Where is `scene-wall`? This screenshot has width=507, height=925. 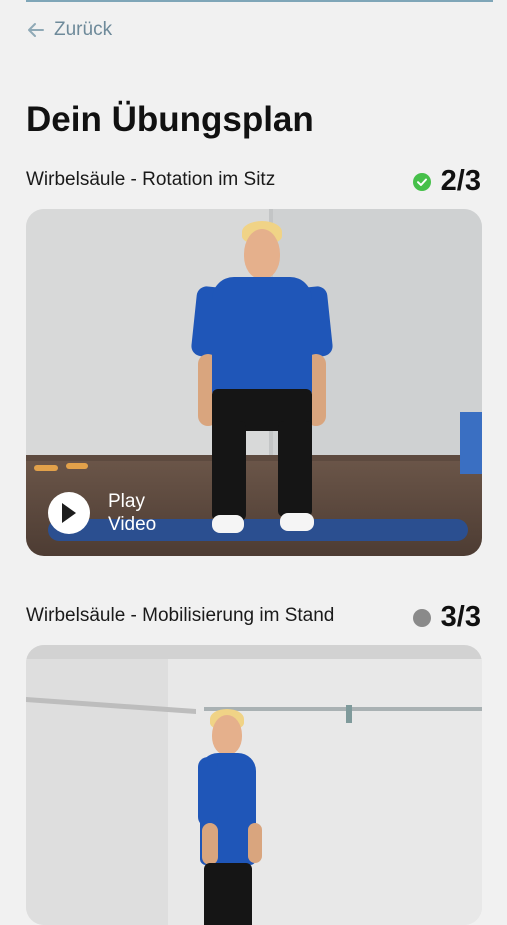
scene-wall is located at coordinates (97, 785).